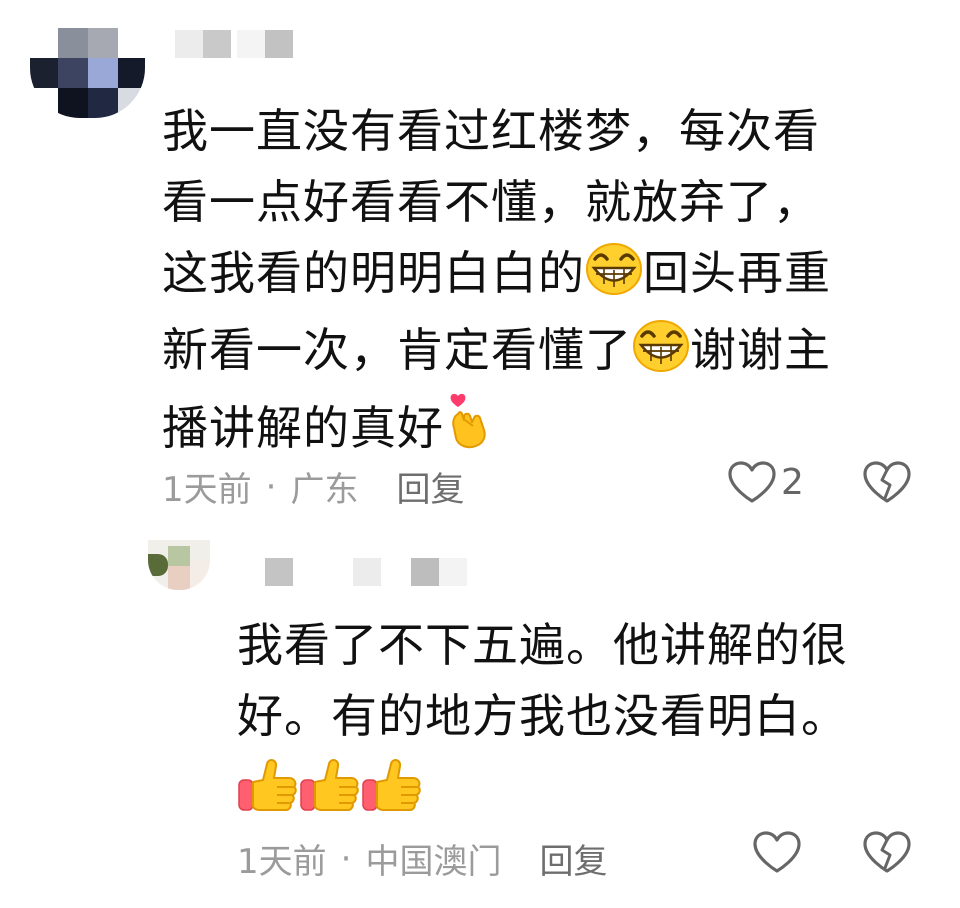 This screenshot has width=960, height=908. I want to click on comment-meta: 1天前 · 中国澳门 回复, so click(422, 858).